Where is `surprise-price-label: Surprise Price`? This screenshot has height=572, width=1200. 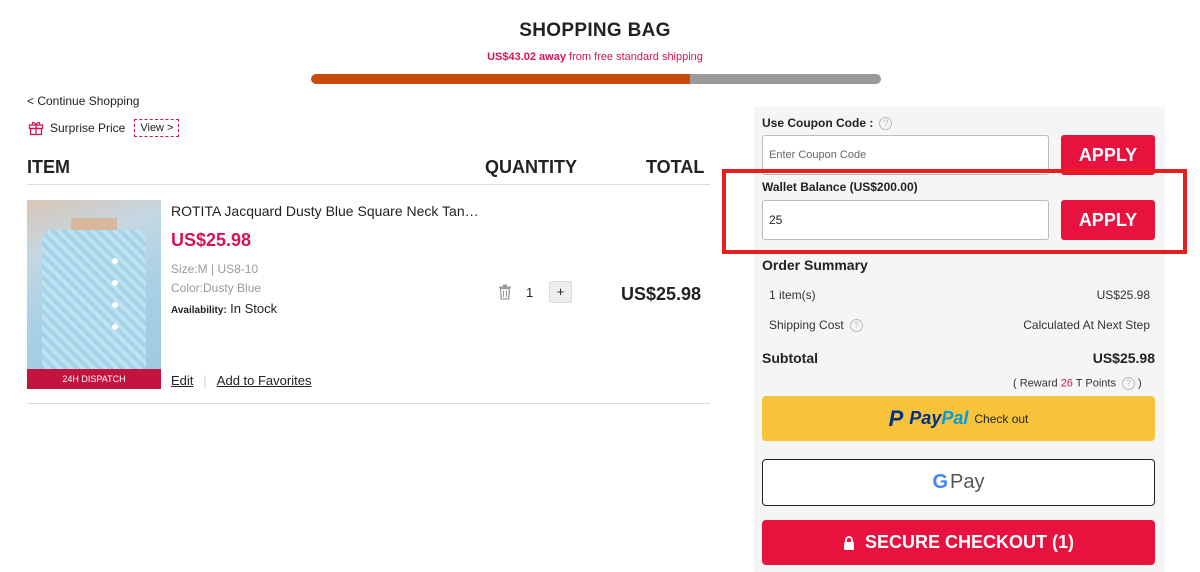
surprise-price-label: Surprise Price is located at coordinates (88, 128).